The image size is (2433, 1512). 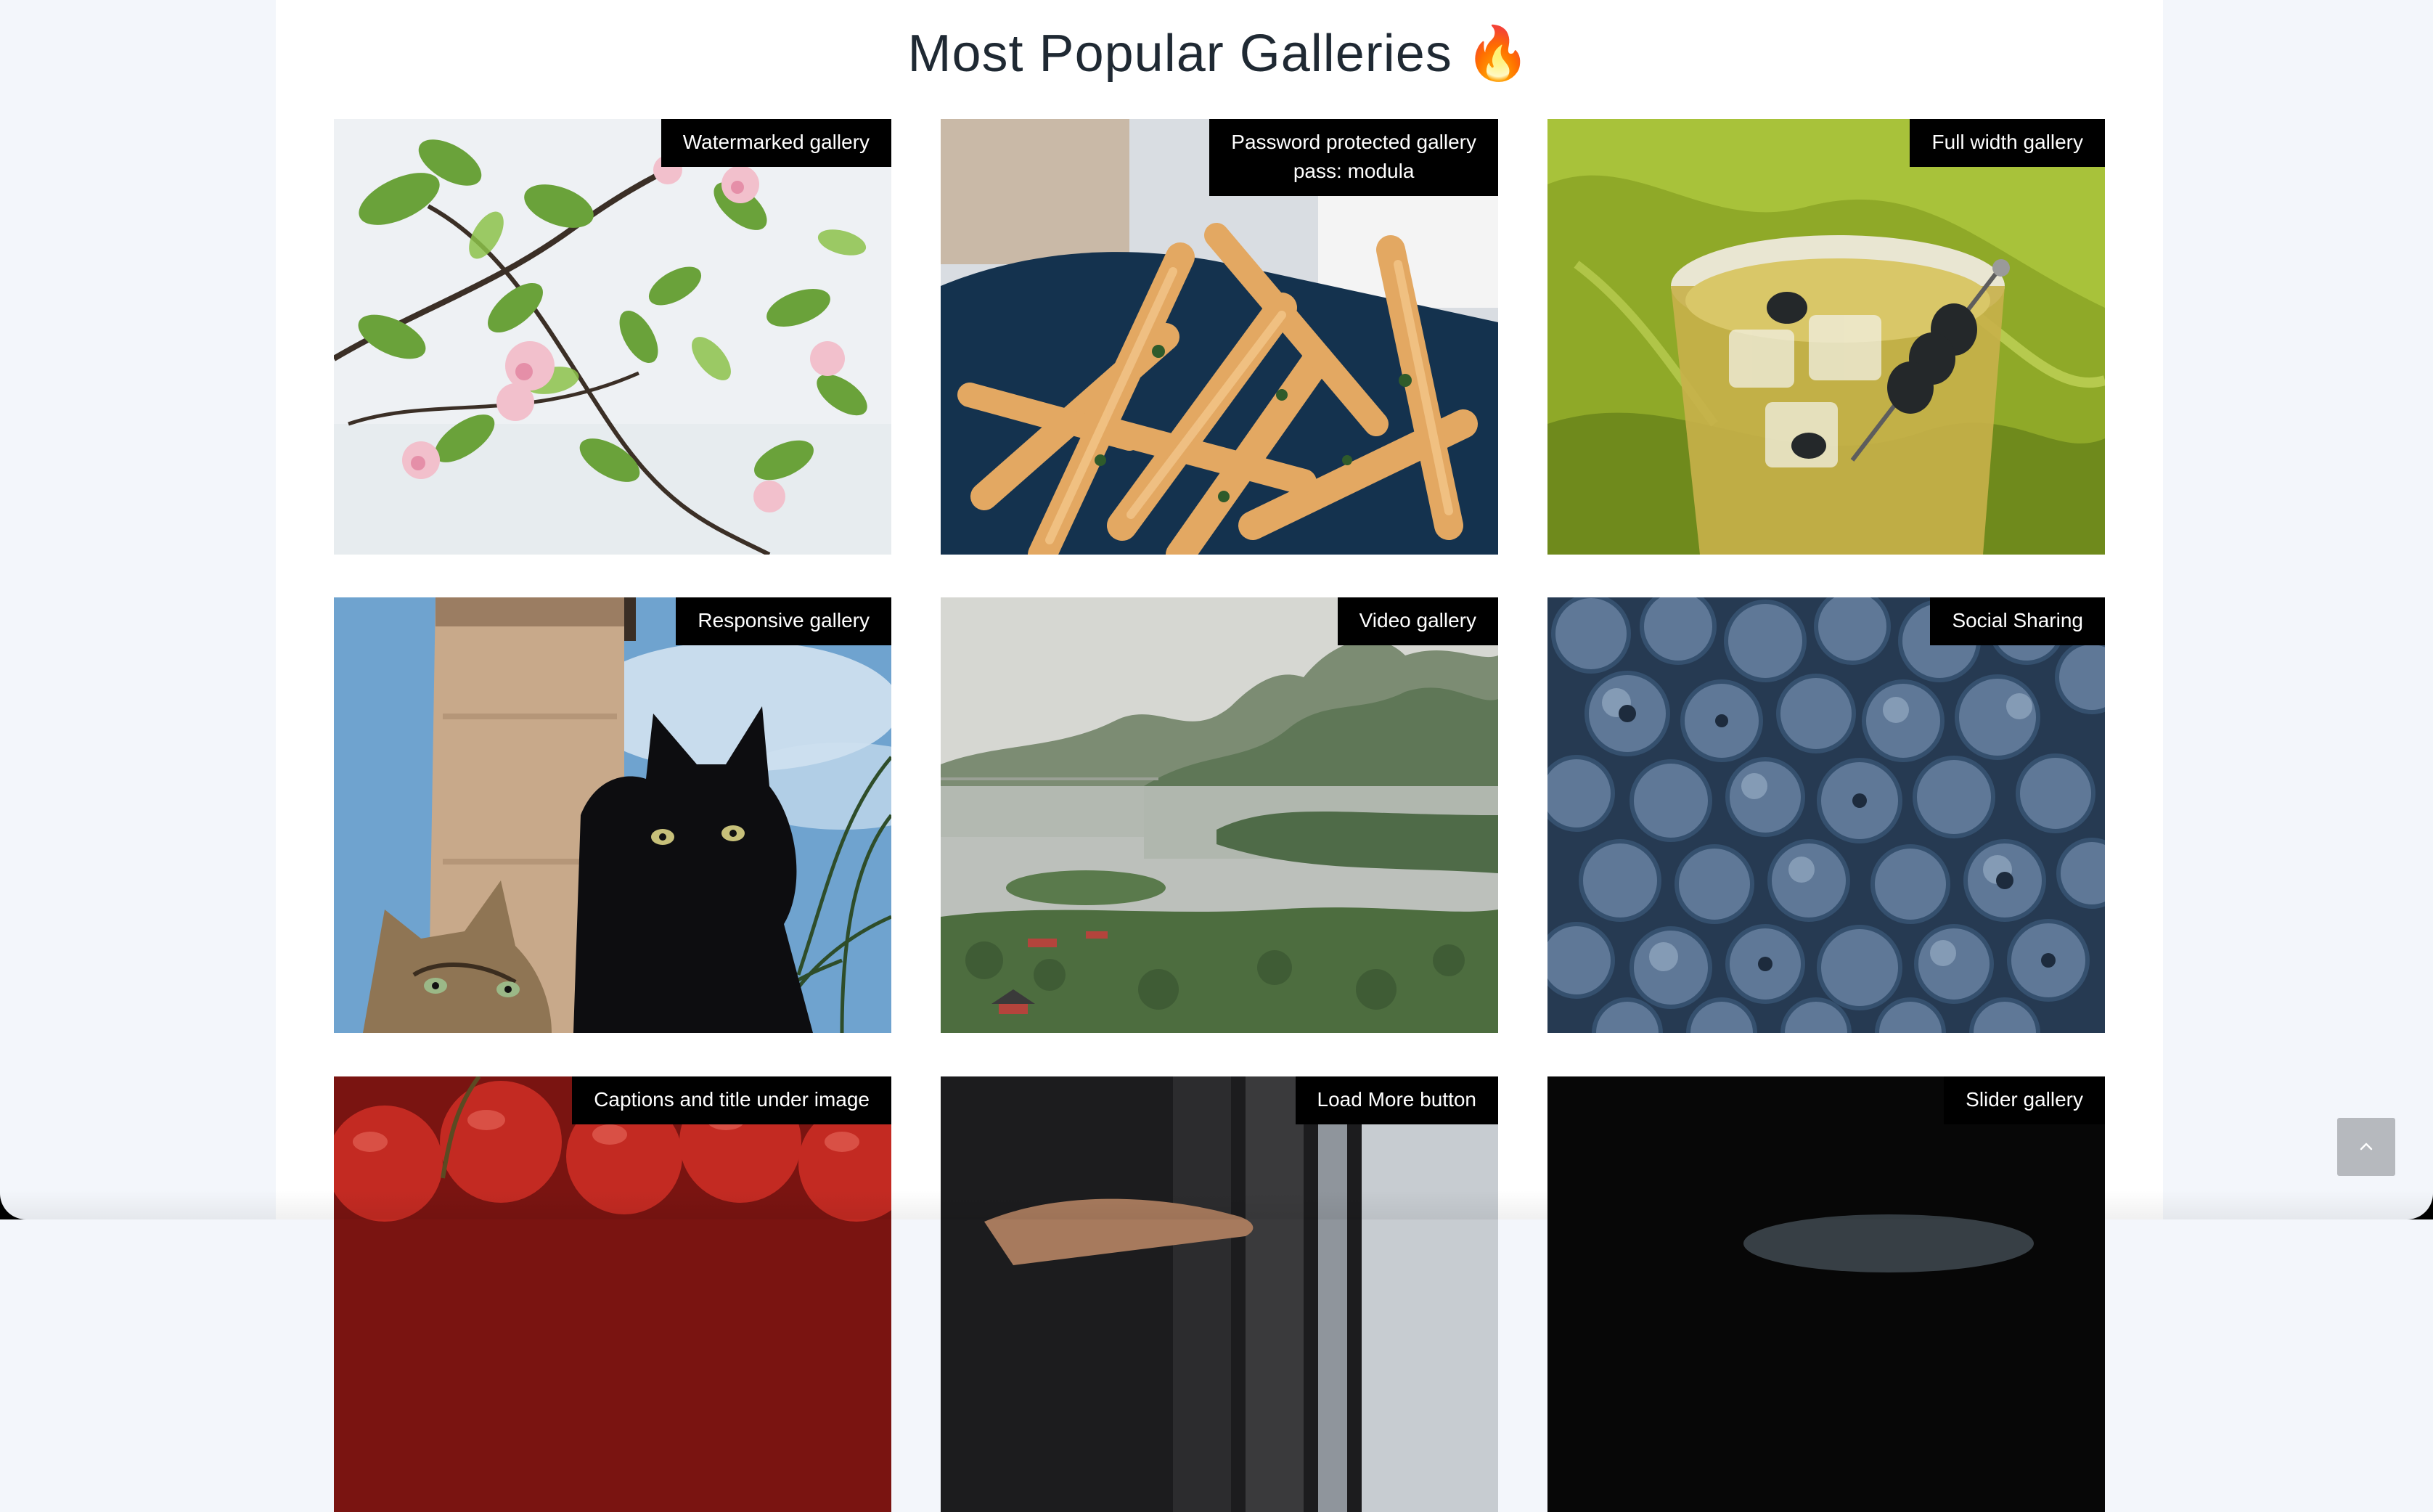 What do you see at coordinates (1219, 337) in the screenshot?
I see `gallery-card-password-protected: Password protected gallery pass: modula` at bounding box center [1219, 337].